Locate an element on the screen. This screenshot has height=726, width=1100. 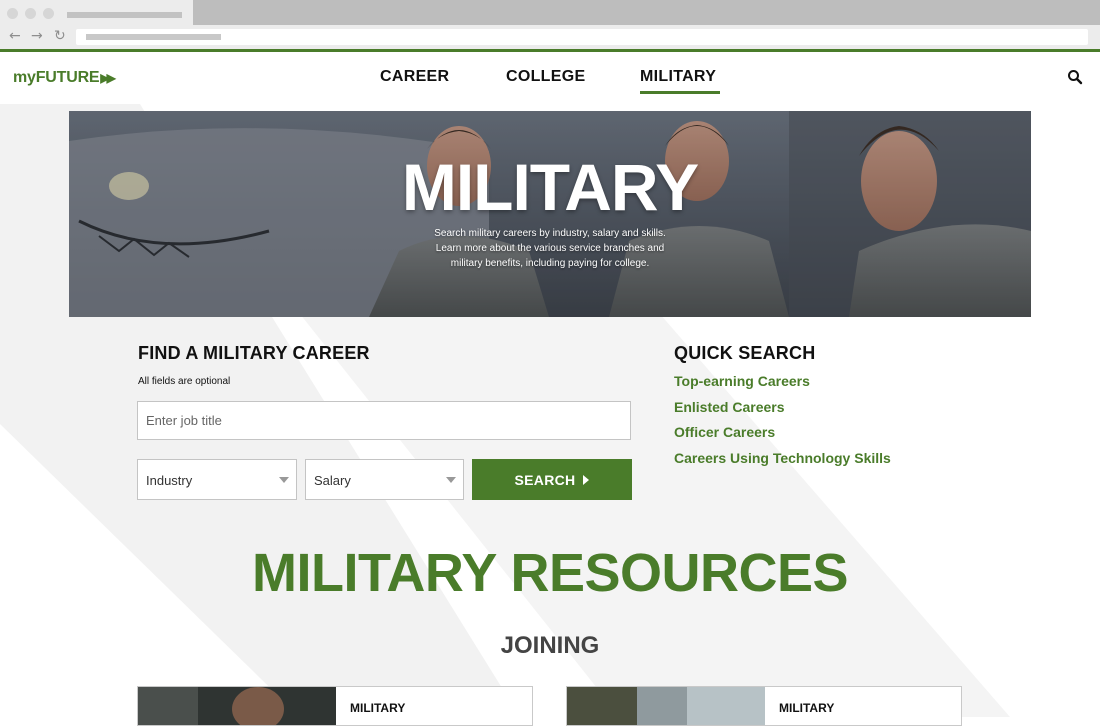
url-placeholder is located at coordinates (153, 37).